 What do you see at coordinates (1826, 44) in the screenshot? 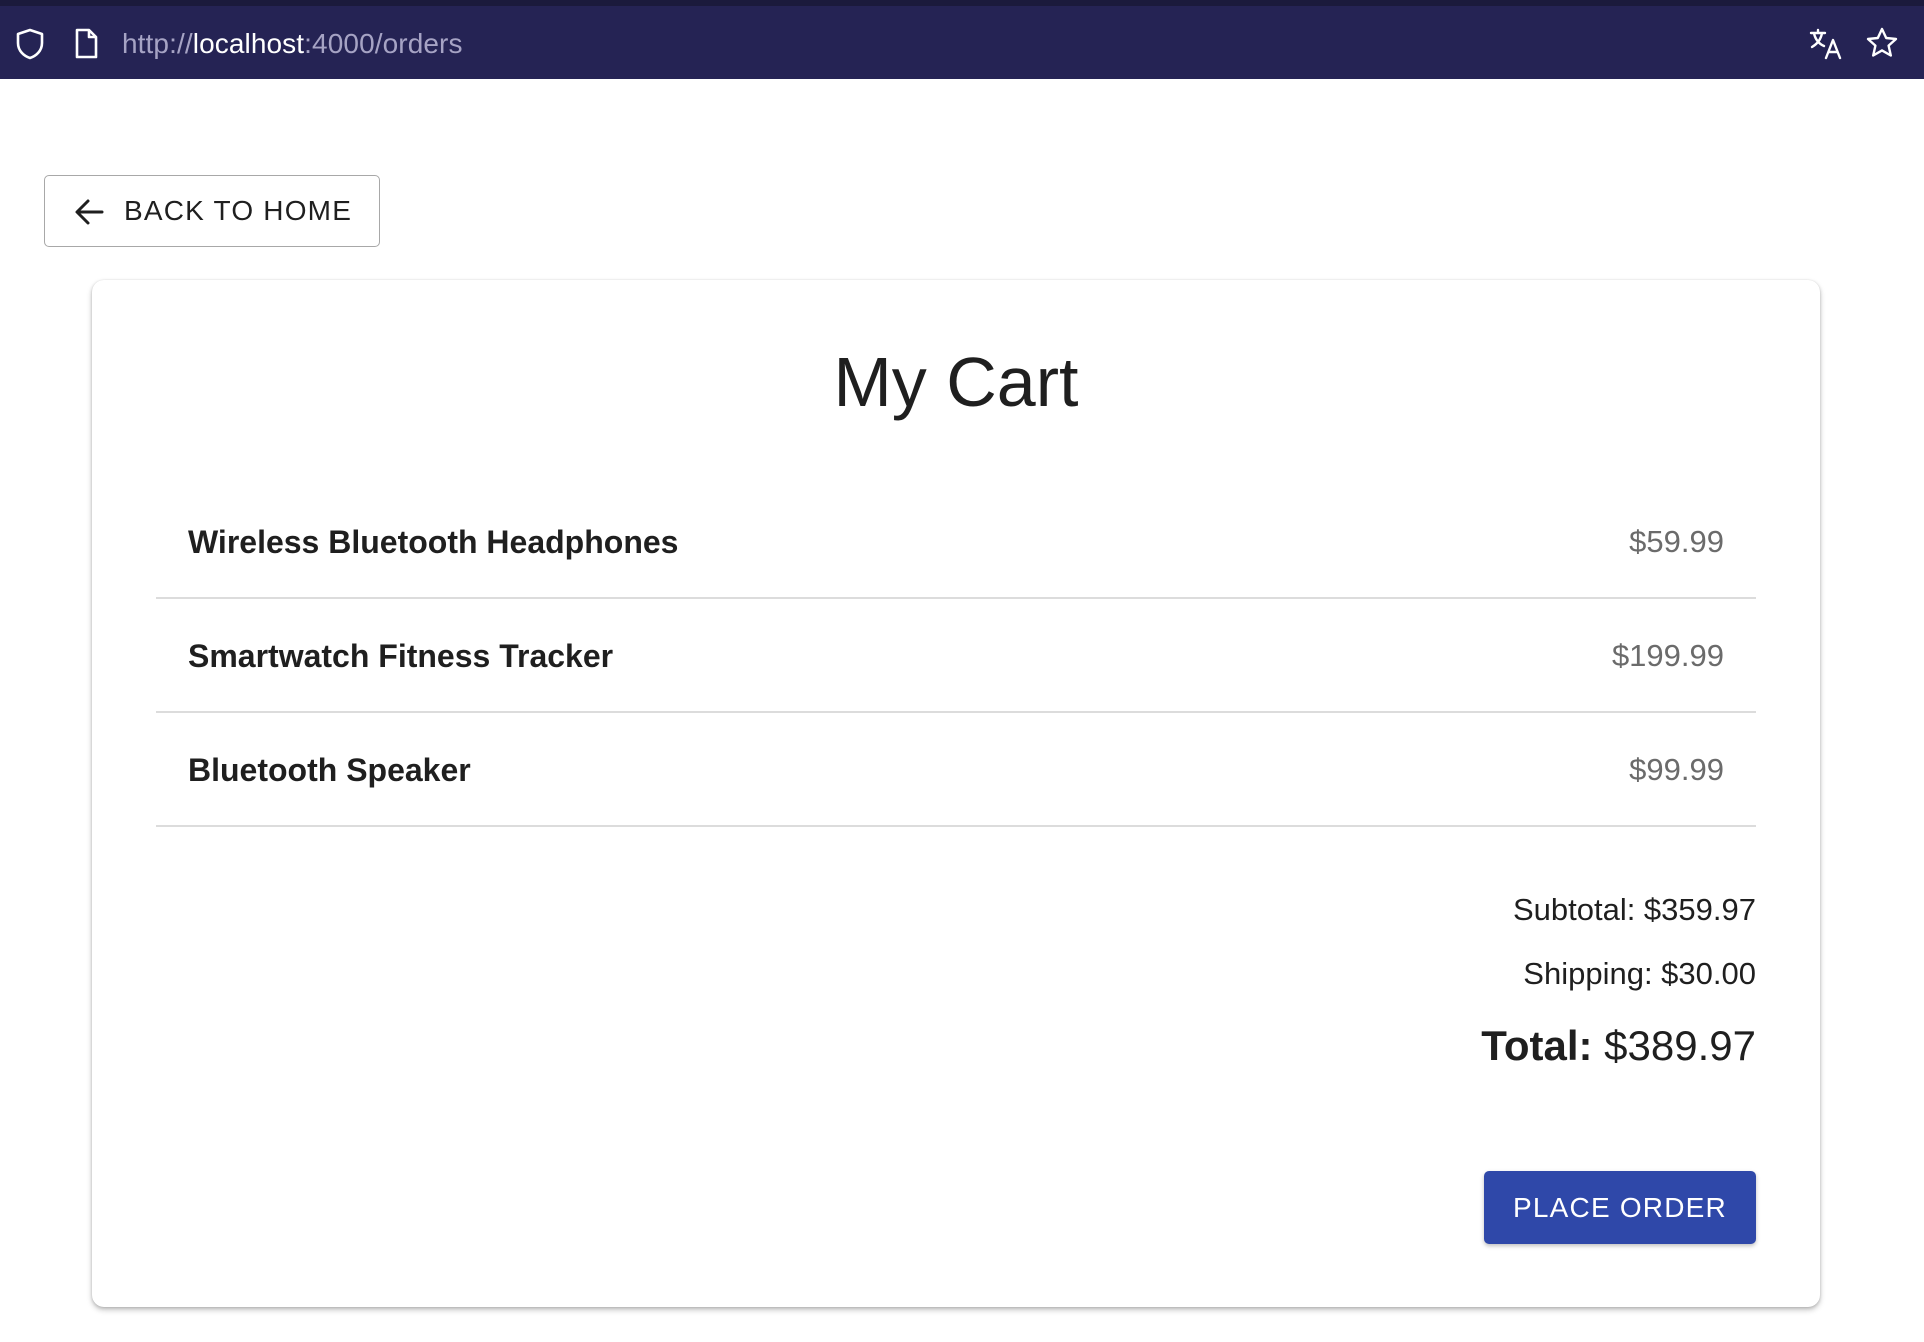
I see `translate-icon` at bounding box center [1826, 44].